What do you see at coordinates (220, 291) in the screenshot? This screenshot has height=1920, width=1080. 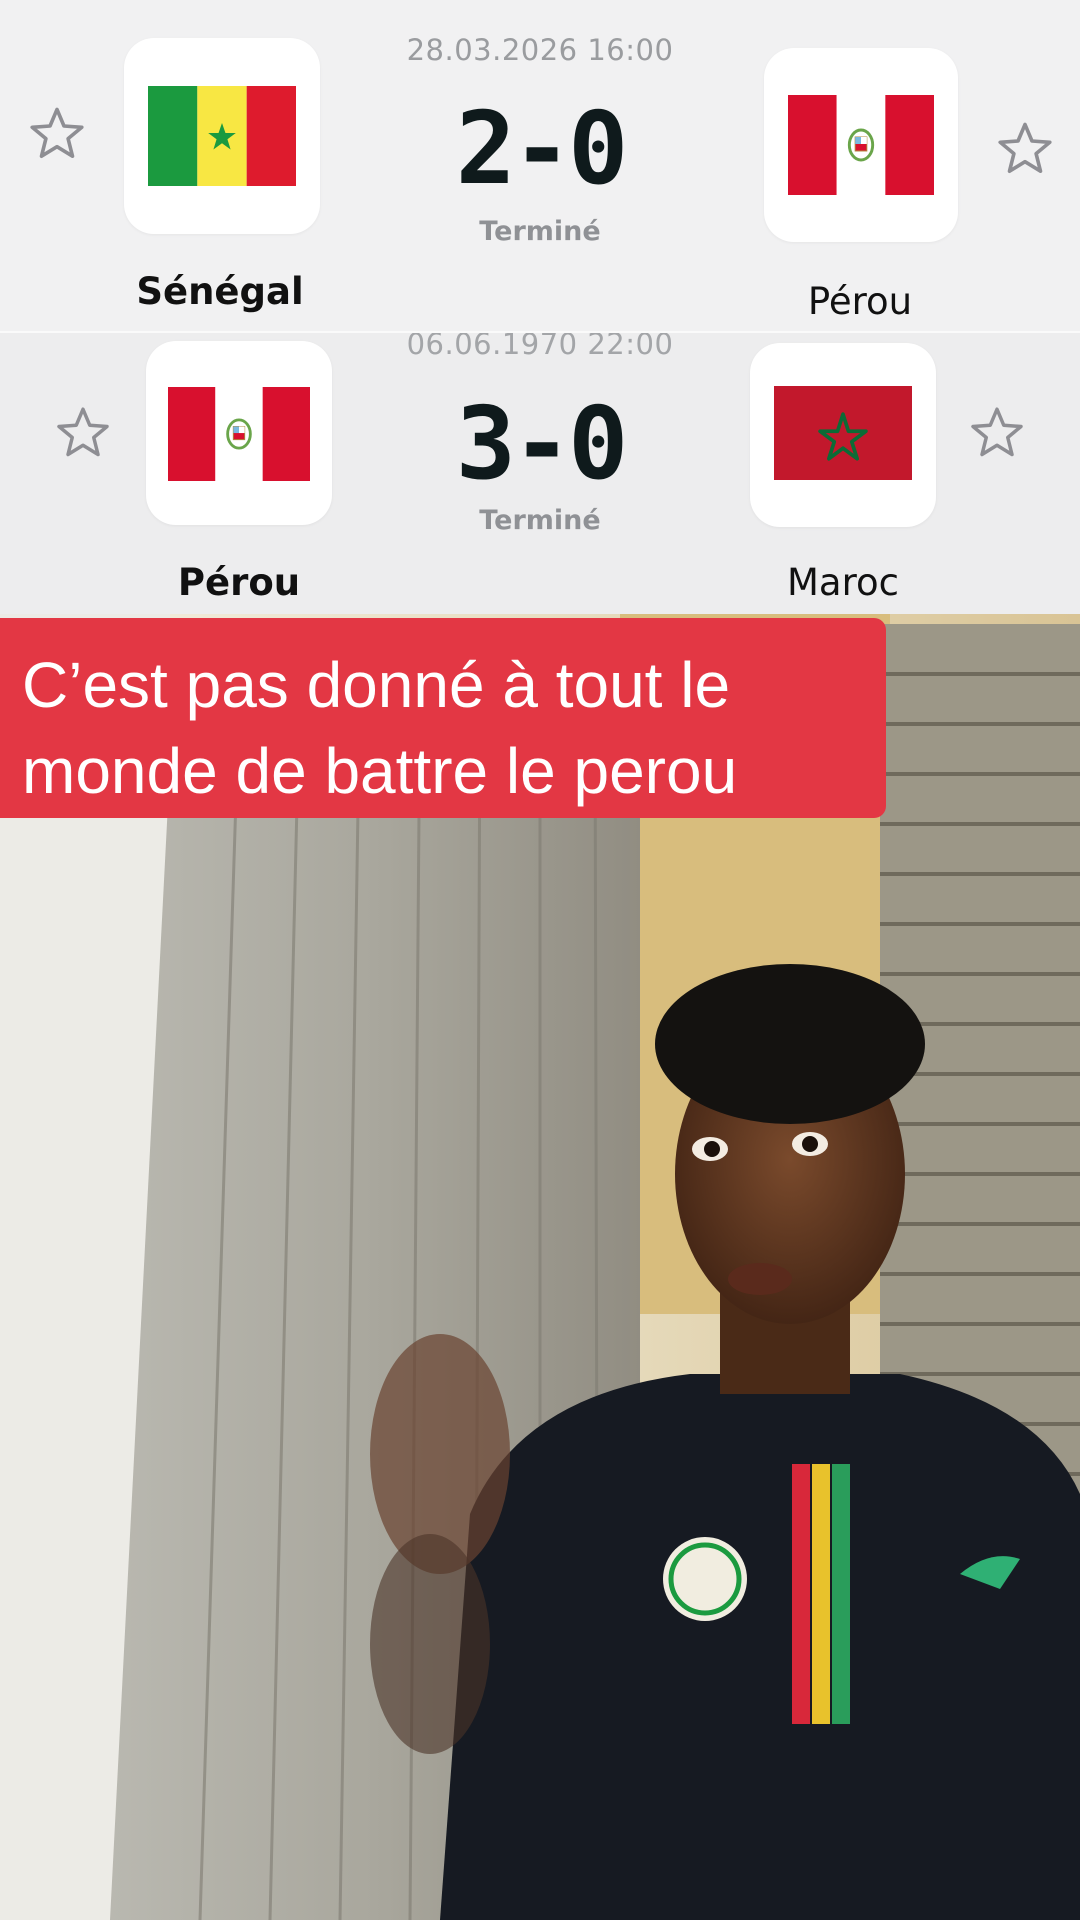 I see `home-team-name: Sénégal` at bounding box center [220, 291].